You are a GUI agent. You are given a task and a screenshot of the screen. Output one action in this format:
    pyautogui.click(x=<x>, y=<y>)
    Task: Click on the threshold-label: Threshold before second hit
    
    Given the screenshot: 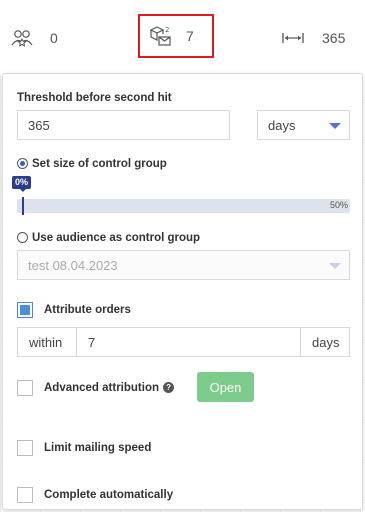 What is the action you would take?
    pyautogui.click(x=94, y=98)
    